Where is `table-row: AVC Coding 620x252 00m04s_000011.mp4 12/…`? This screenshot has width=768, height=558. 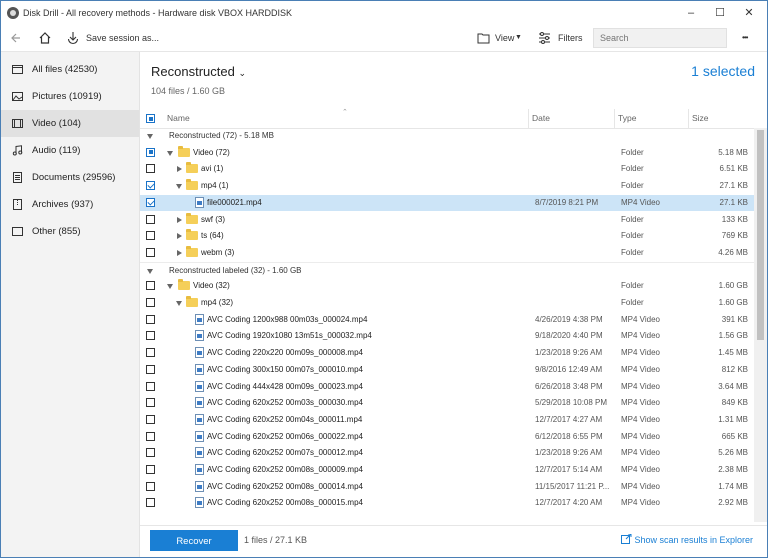 table-row: AVC Coding 620x252 00m04s_000011.mp4 12/… is located at coordinates (447, 420).